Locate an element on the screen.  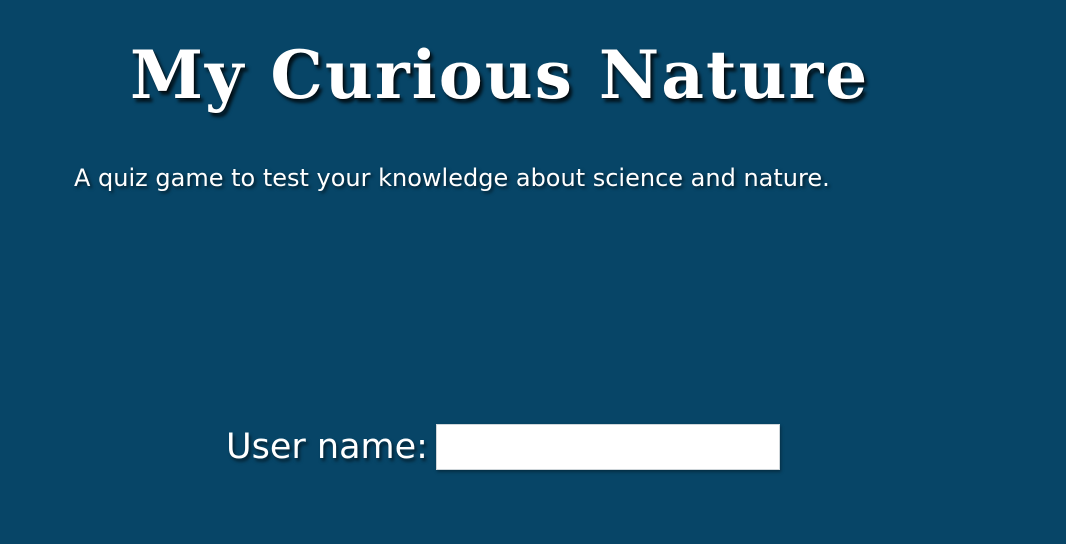
username-form: User name: is located at coordinates (503, 447).